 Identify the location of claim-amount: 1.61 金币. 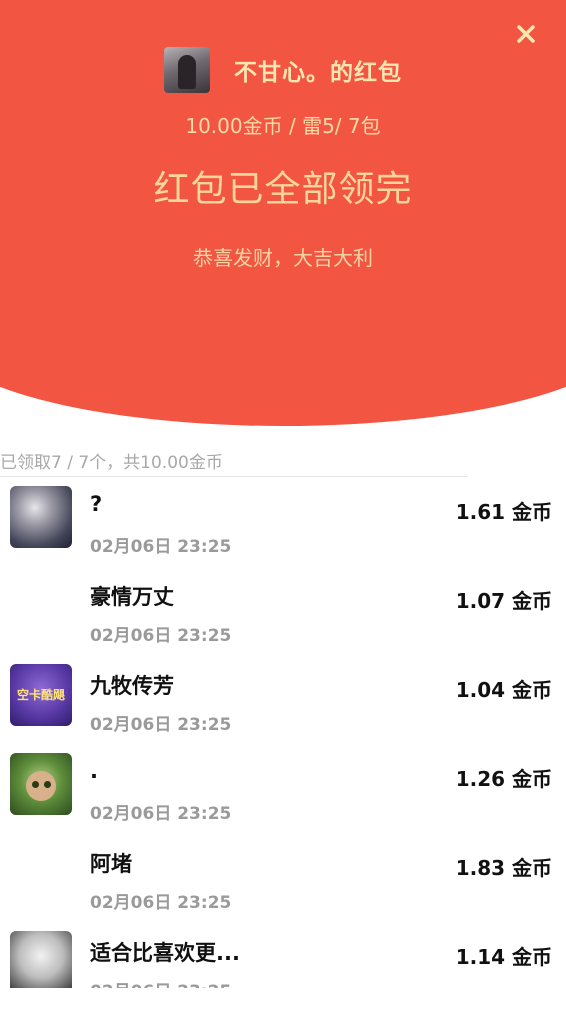
(503, 512).